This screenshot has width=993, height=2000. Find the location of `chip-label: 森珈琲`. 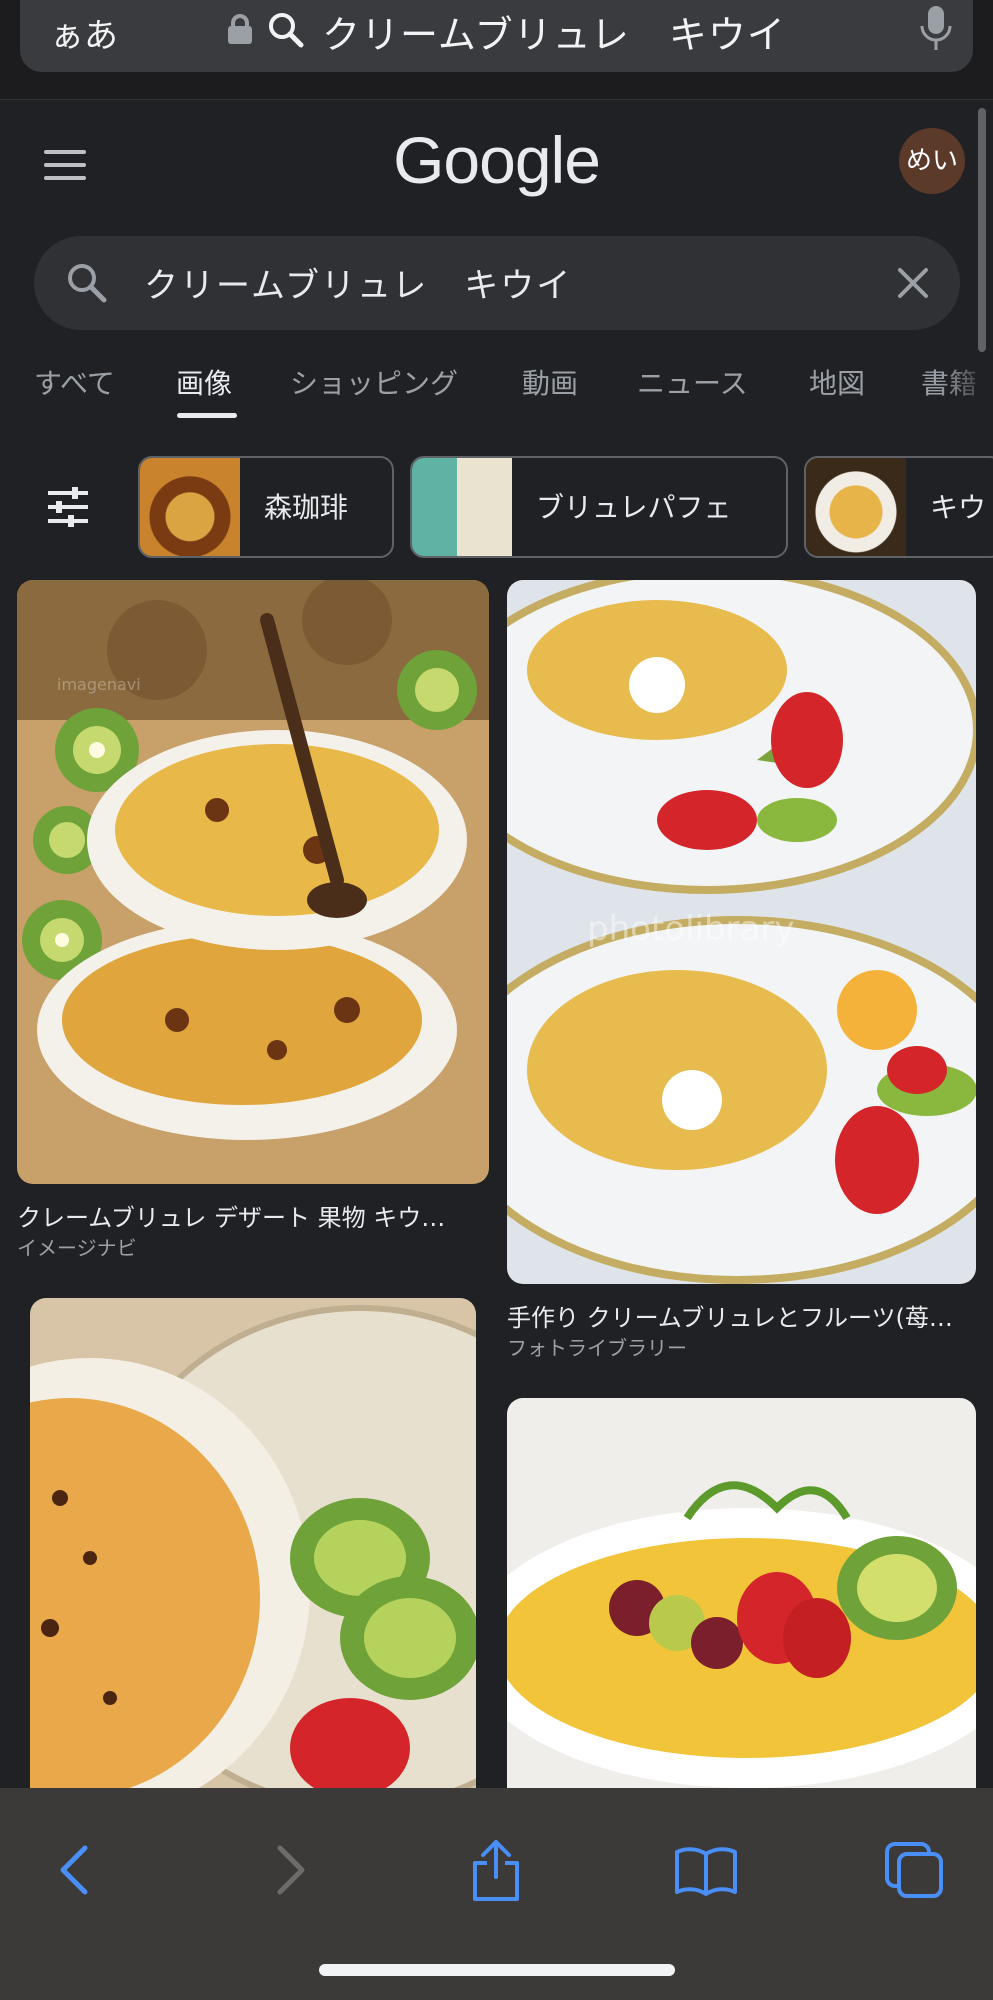

chip-label: 森珈琲 is located at coordinates (306, 507).